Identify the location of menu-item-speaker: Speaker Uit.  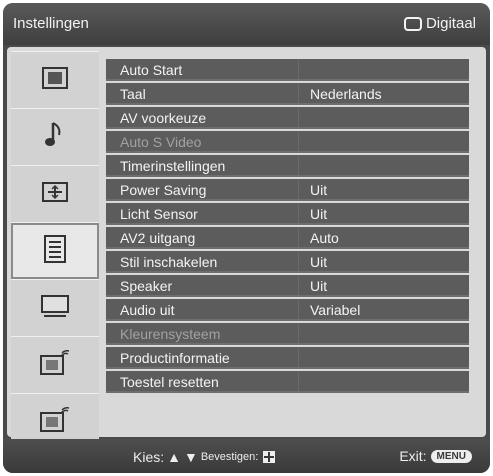
(287, 286).